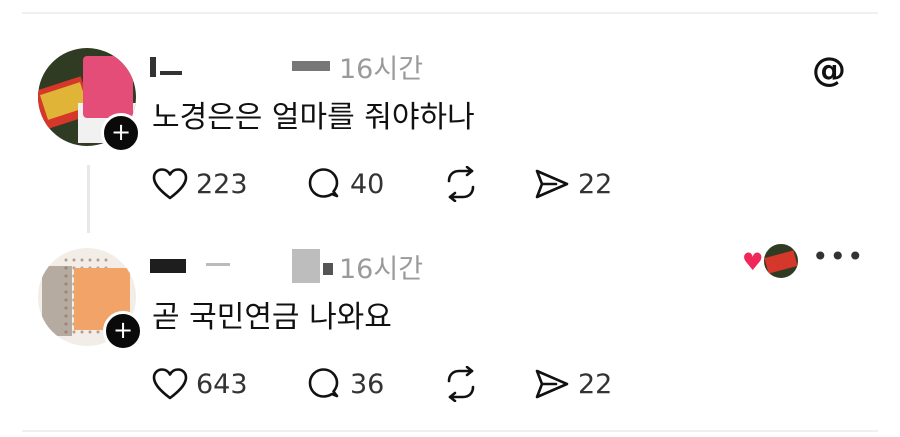 Image resolution: width=900 pixels, height=437 pixels. Describe the element at coordinates (753, 262) in the screenshot. I see `heart-filled-icon: ♥` at that location.